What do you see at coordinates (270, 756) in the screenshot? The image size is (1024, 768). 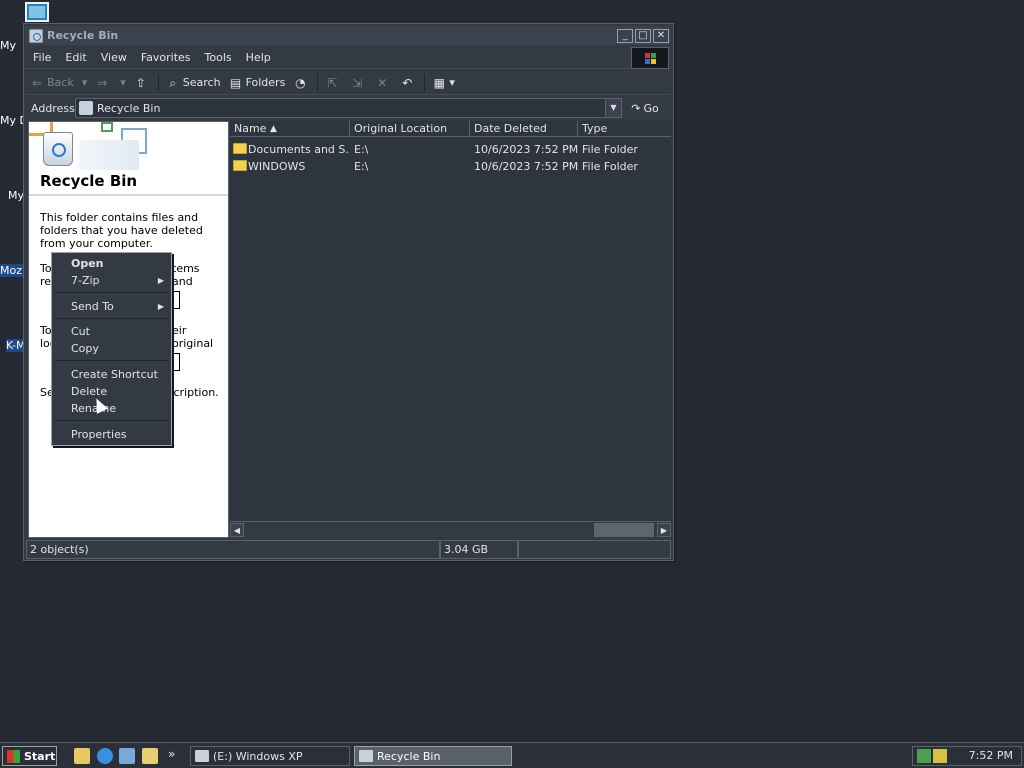 I see `taskbar-button-windows-xp: (E:) Windows XP` at bounding box center [270, 756].